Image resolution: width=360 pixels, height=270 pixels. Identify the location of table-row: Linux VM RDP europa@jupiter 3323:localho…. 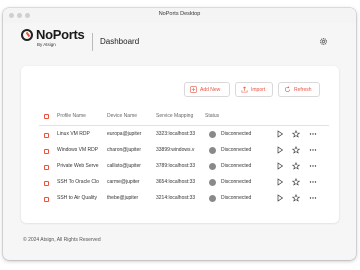
(184, 135).